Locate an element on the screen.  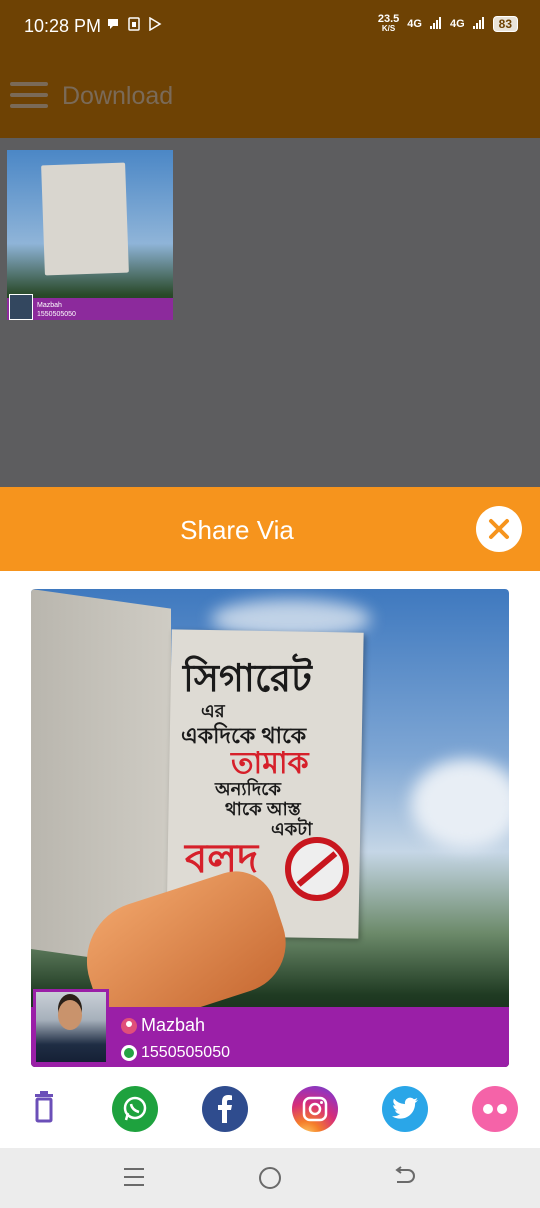
whatsapp-mini-icon is located at coordinates (129, 1053).